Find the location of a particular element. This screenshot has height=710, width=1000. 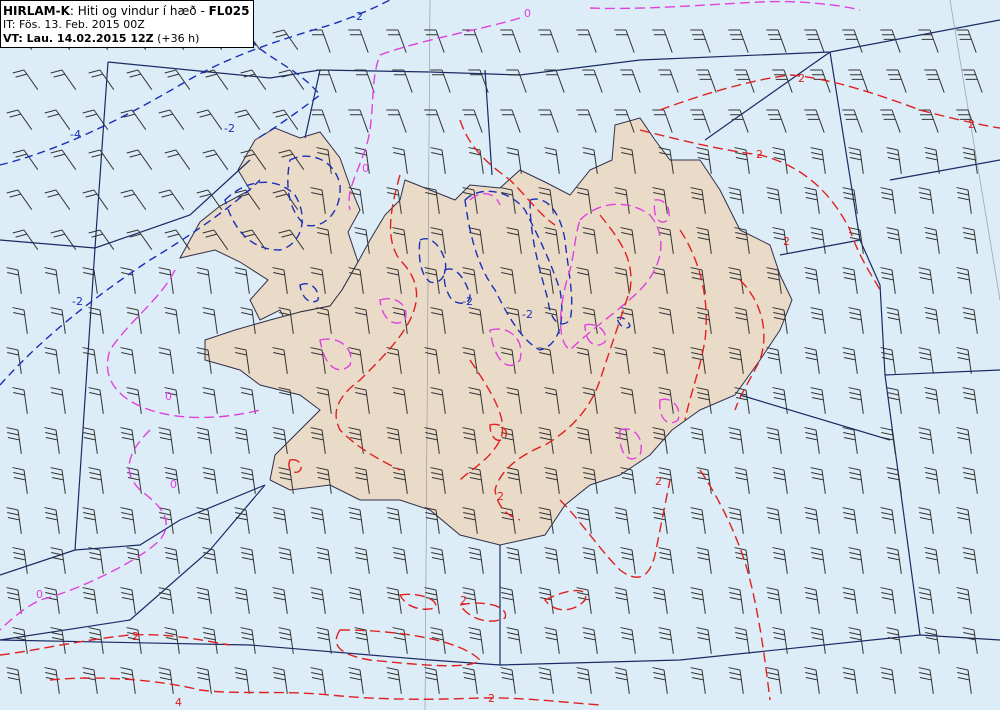

valid-time: VT: Lau. 14.02.2015 12Z is located at coordinates (78, 38).